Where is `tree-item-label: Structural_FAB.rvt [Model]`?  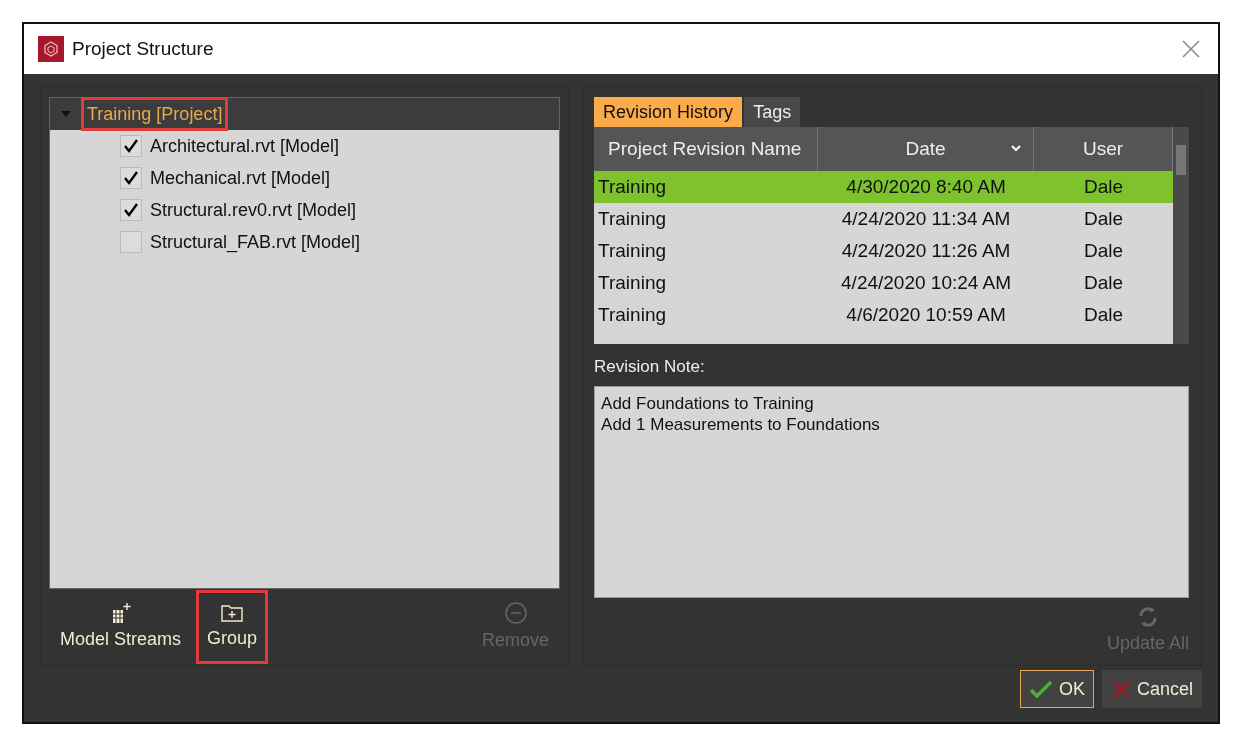 tree-item-label: Structural_FAB.rvt [Model] is located at coordinates (255, 242).